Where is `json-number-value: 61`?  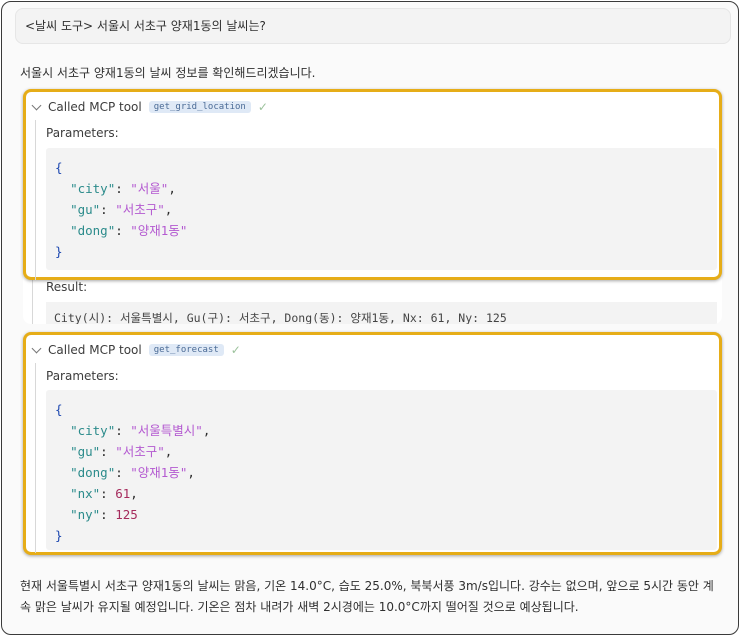
json-number-value: 61 is located at coordinates (123, 493).